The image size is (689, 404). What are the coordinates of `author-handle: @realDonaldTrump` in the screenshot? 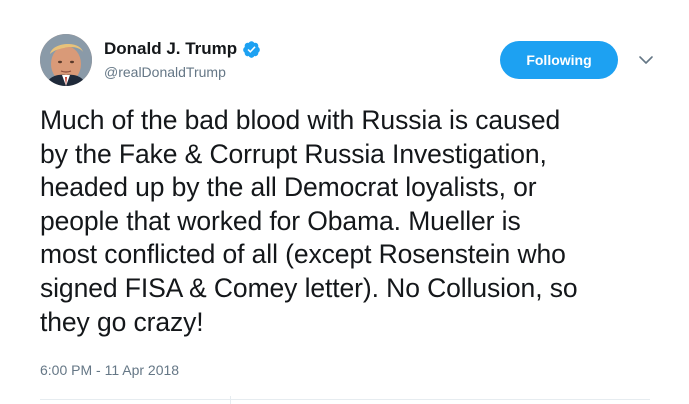 It's located at (165, 72).